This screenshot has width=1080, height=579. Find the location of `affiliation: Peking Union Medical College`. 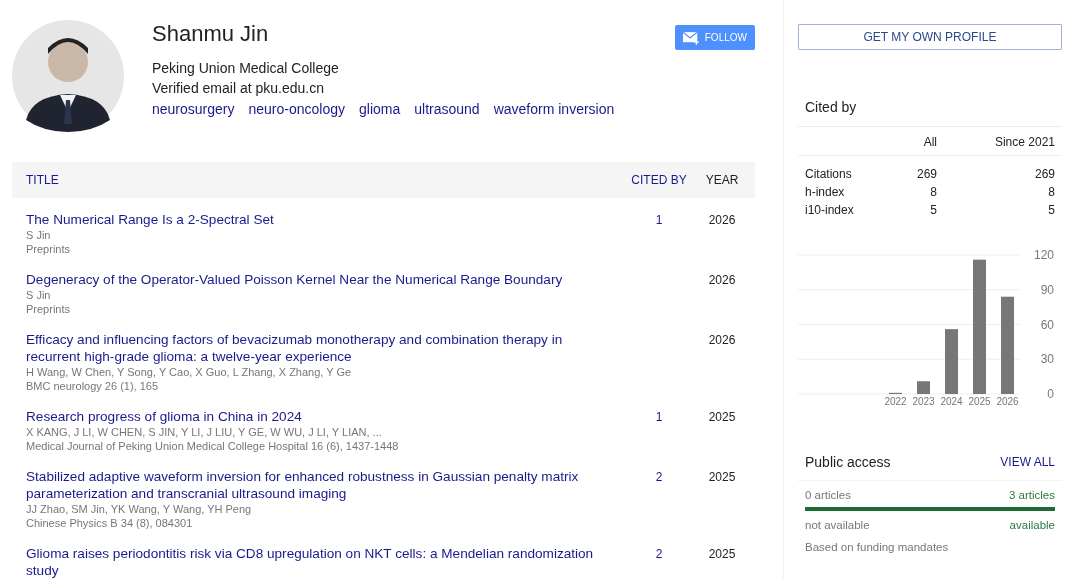

affiliation: Peking Union Medical College is located at coordinates (246, 68).